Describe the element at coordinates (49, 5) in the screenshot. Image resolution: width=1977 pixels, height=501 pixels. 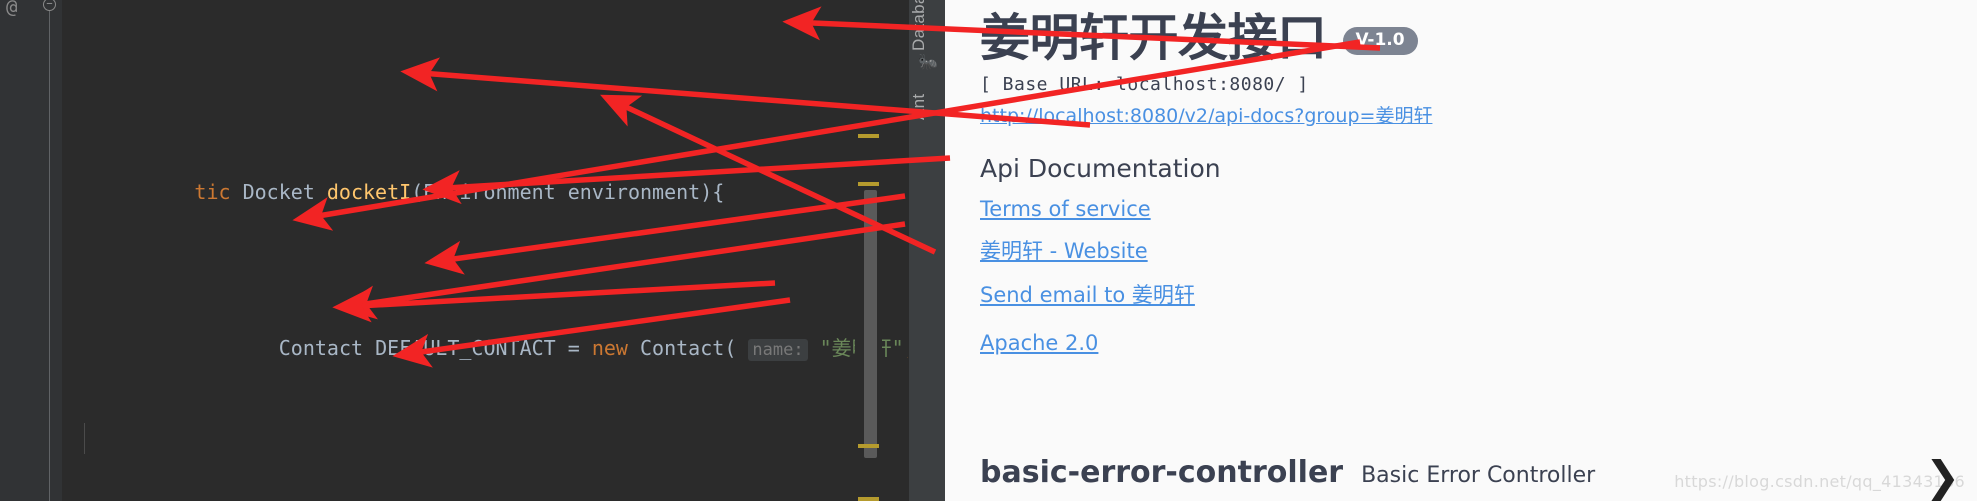
I see `fold-collapse-glyph: −` at that location.